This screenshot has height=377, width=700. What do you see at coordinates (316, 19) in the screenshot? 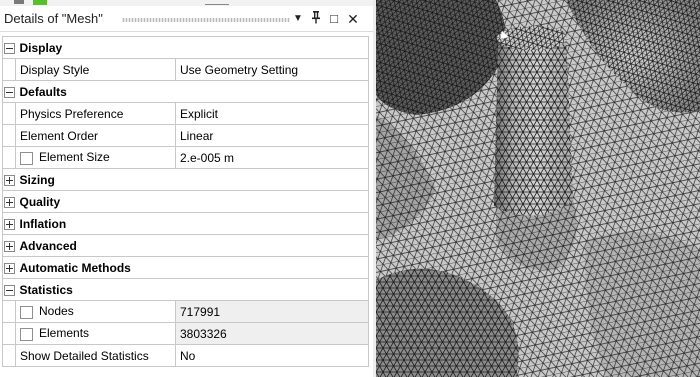
I see `pin-icon` at bounding box center [316, 19].